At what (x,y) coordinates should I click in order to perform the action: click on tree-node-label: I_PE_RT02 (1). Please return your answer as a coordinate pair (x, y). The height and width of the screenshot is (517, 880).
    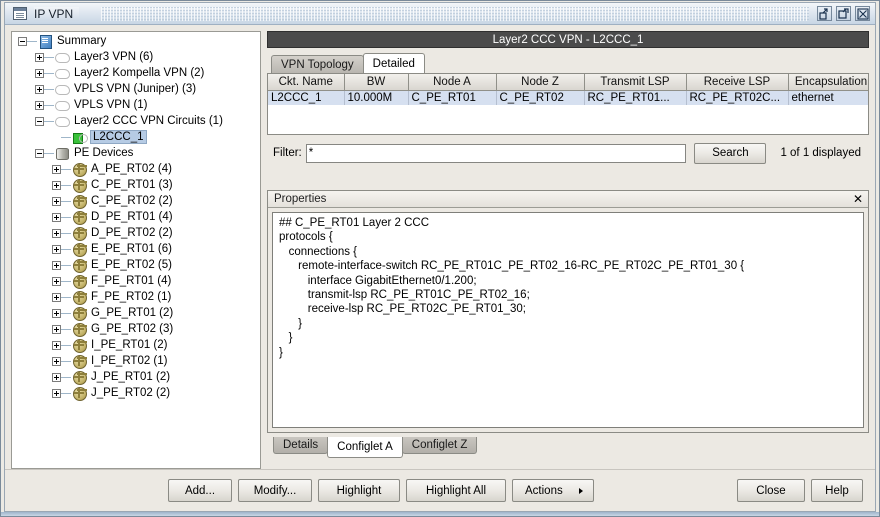
    Looking at the image, I should click on (129, 361).